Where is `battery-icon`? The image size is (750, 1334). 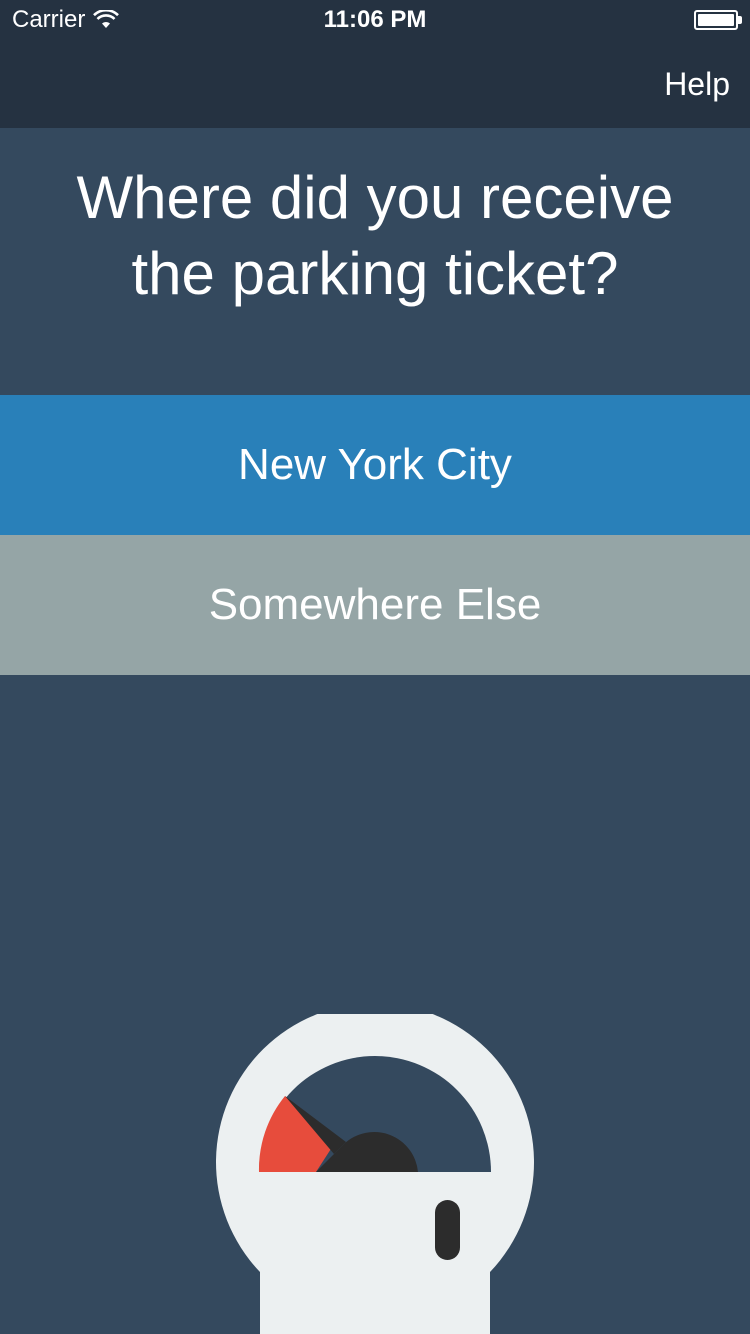
battery-icon is located at coordinates (718, 20).